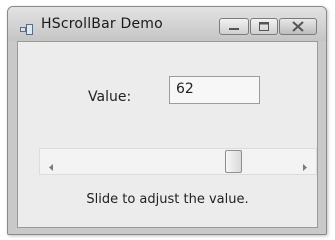 The height and width of the screenshot is (240, 335). What do you see at coordinates (102, 24) in the screenshot?
I see `window-title: HScrollBar Demo` at bounding box center [102, 24].